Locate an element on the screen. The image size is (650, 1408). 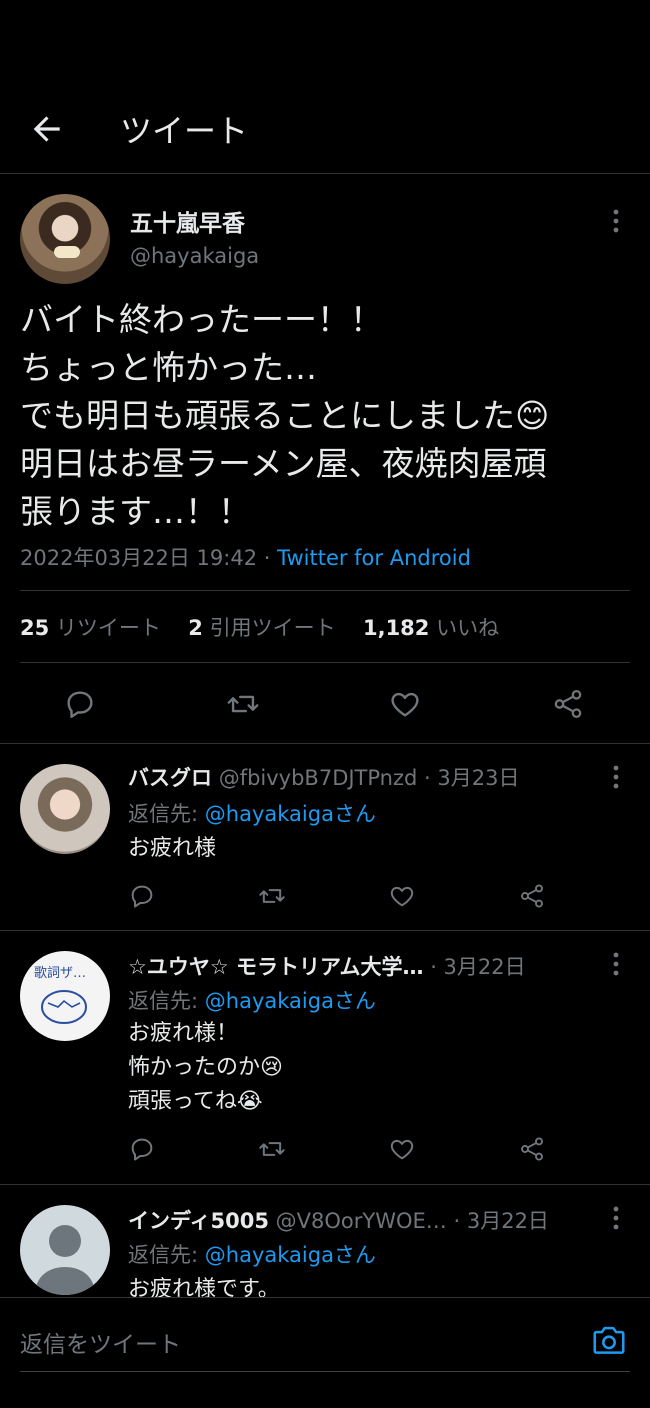
tweet-text-line: バイト終わったーー！！ is located at coordinates (201, 319).